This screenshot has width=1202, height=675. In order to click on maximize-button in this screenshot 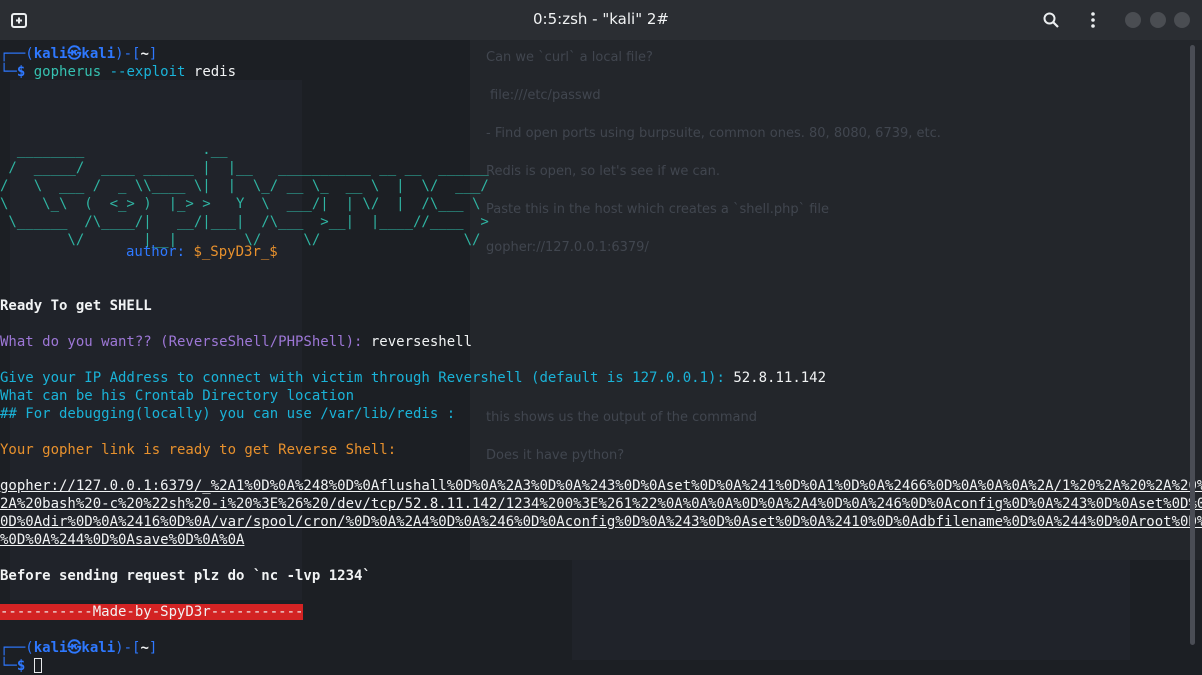, I will do `click(1158, 20)`.